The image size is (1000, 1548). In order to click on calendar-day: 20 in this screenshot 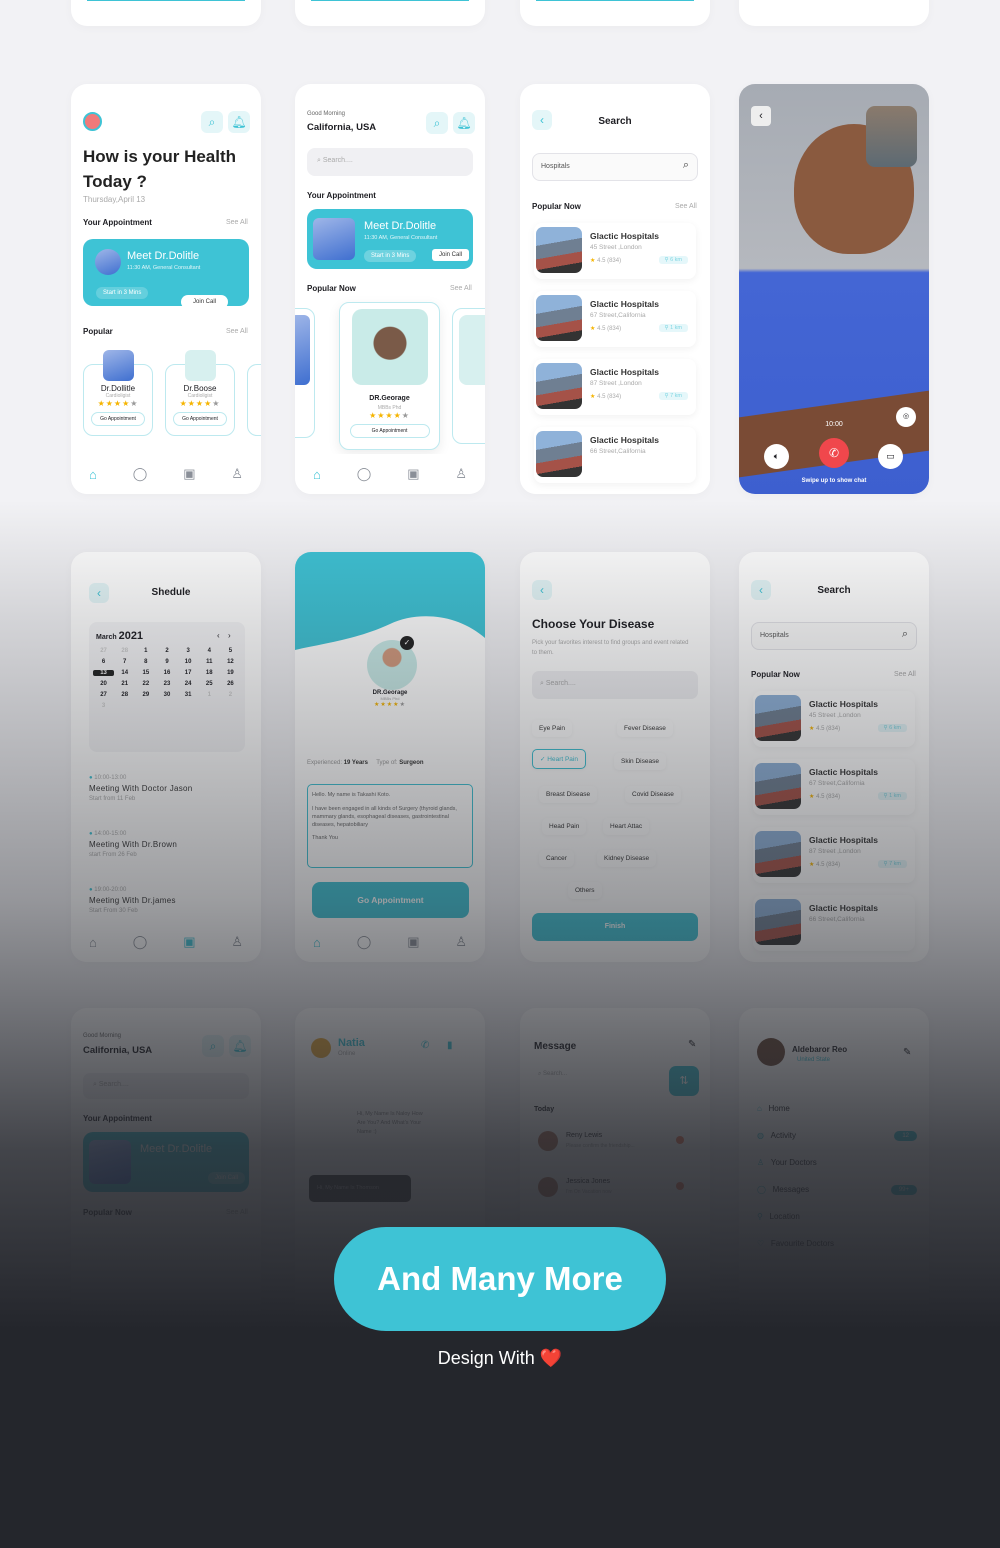, I will do `click(103, 684)`.